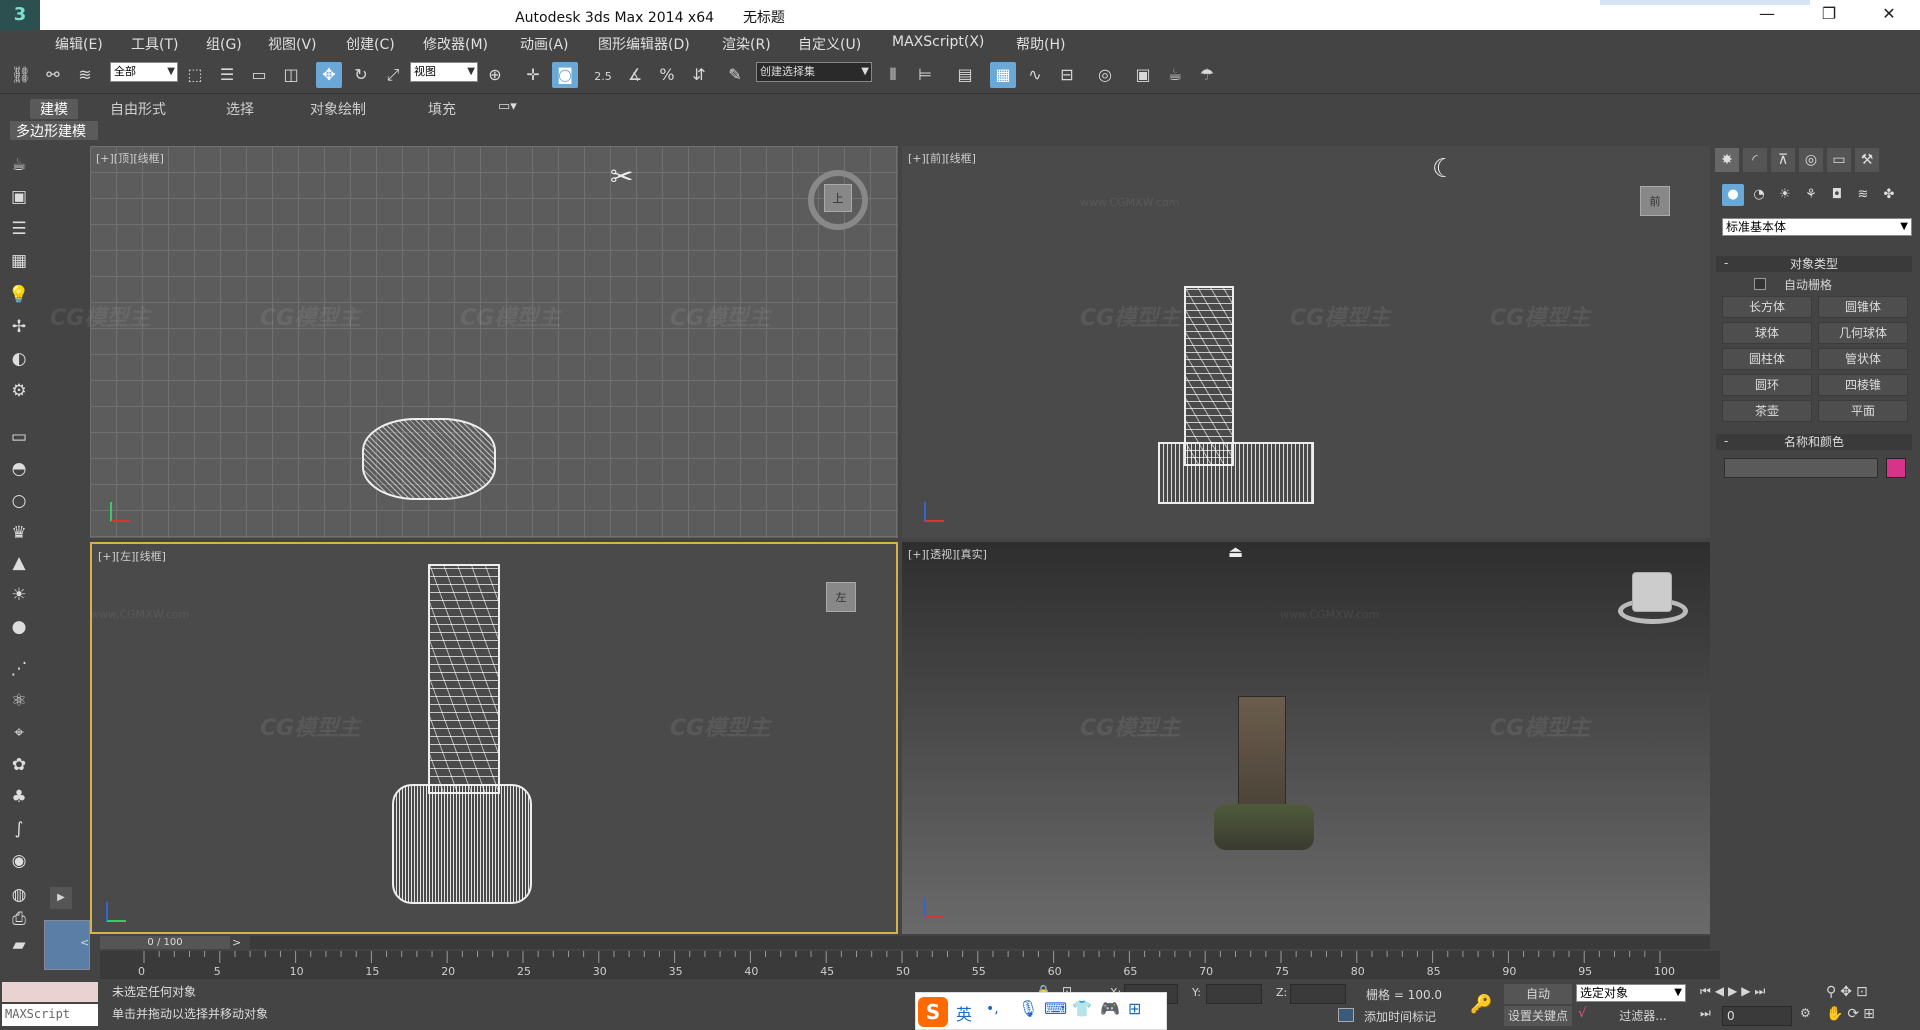 This screenshot has height=1030, width=1920. Describe the element at coordinates (19, 669) in the screenshot. I see `stairs-icon: ⋰` at that location.